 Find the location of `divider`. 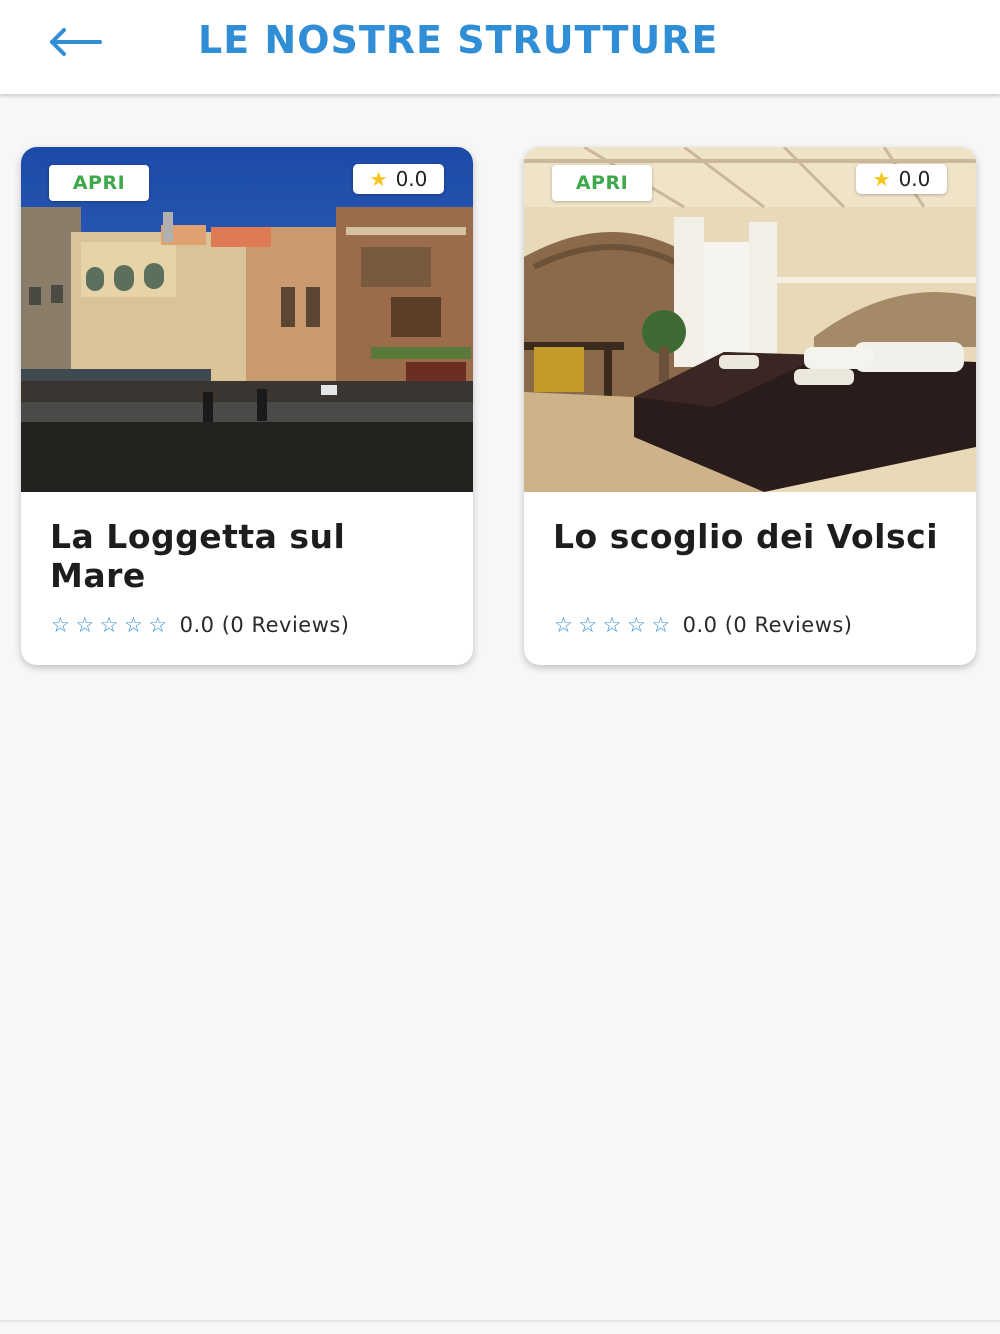

divider is located at coordinates (500, 1321).